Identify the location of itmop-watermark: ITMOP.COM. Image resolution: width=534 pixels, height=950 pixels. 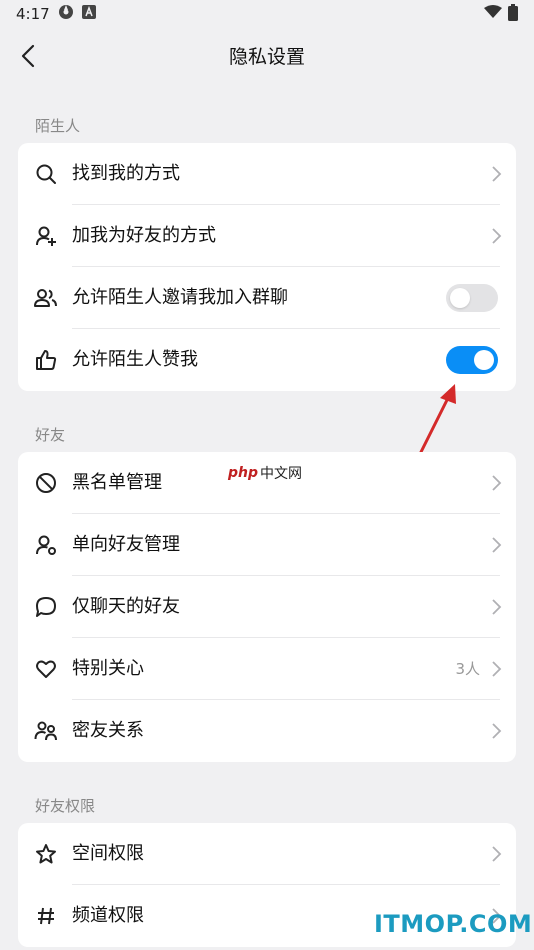
(453, 924).